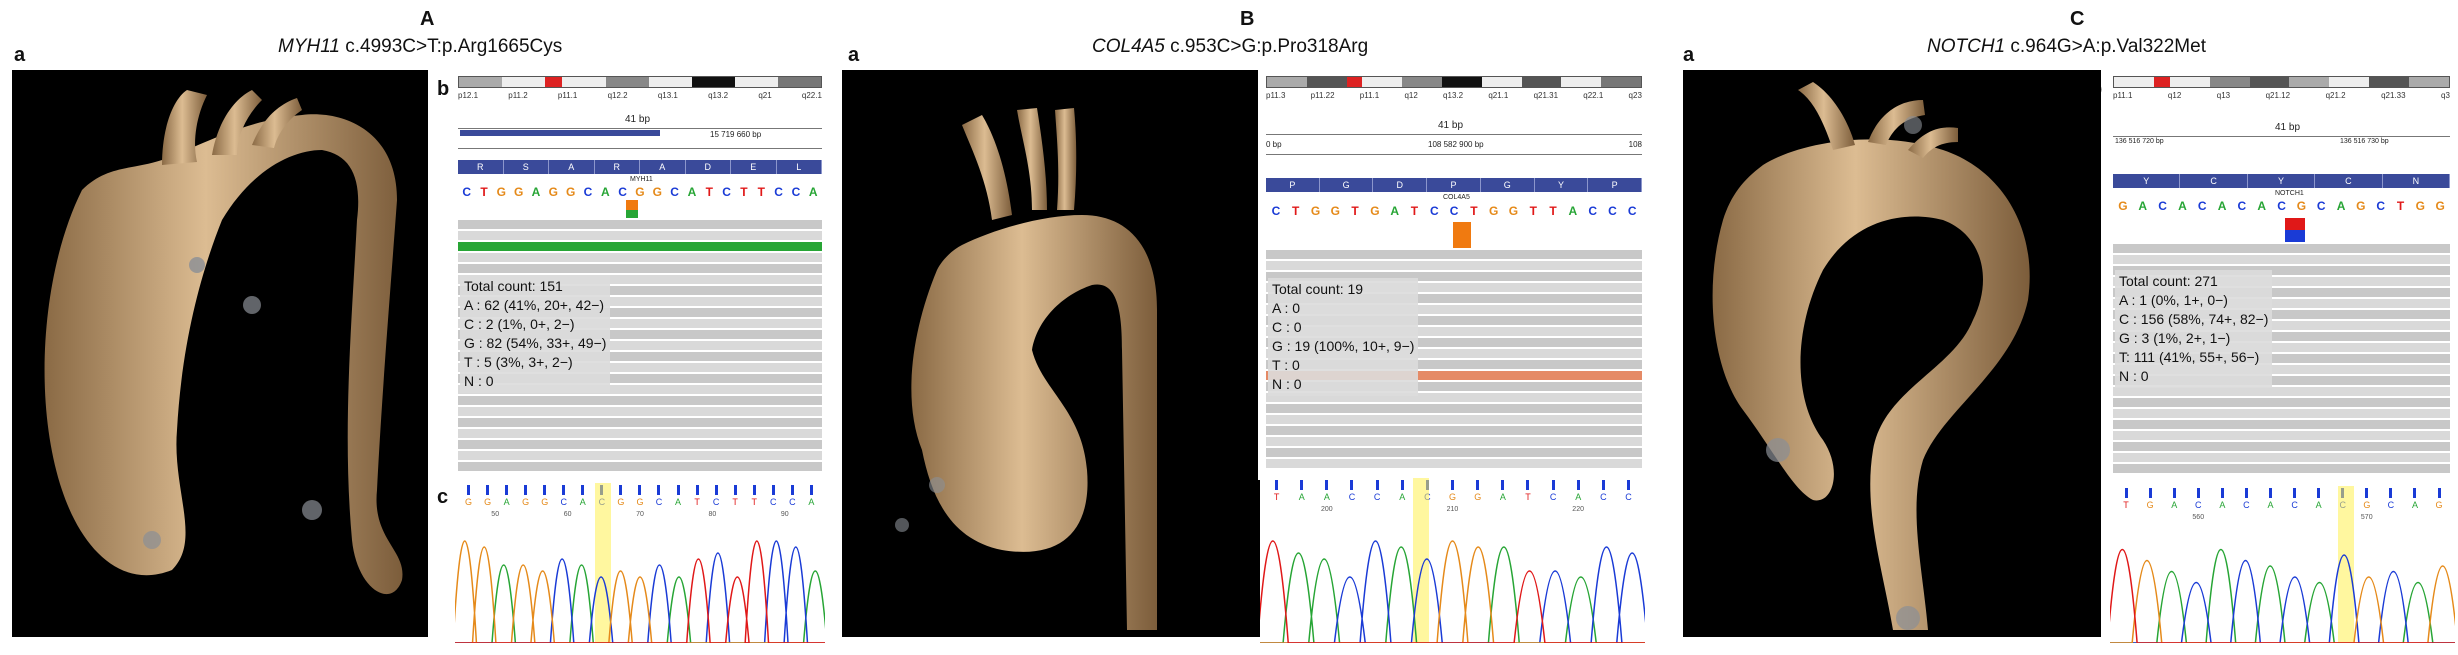 The image size is (2458, 655). What do you see at coordinates (811, 95) in the screenshot?
I see `ideogram-label: q22.1` at bounding box center [811, 95].